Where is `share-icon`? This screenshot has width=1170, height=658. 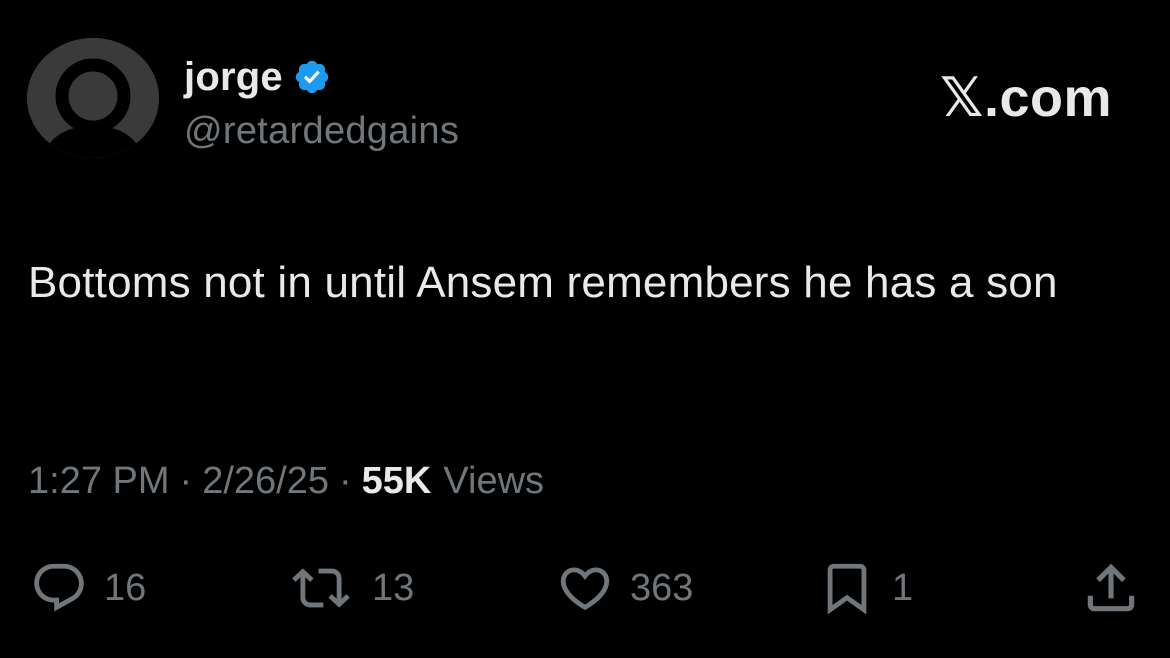
share-icon is located at coordinates (1111, 587).